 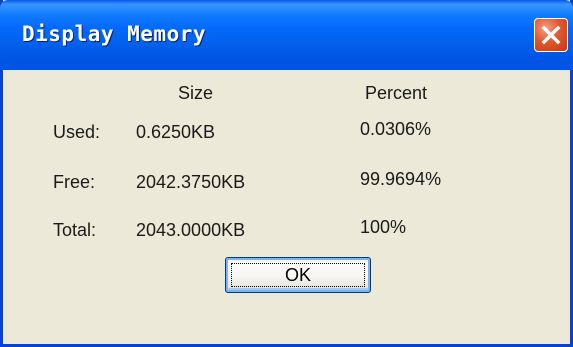 I want to click on used-size-value: 0.6250KB, so click(x=176, y=132).